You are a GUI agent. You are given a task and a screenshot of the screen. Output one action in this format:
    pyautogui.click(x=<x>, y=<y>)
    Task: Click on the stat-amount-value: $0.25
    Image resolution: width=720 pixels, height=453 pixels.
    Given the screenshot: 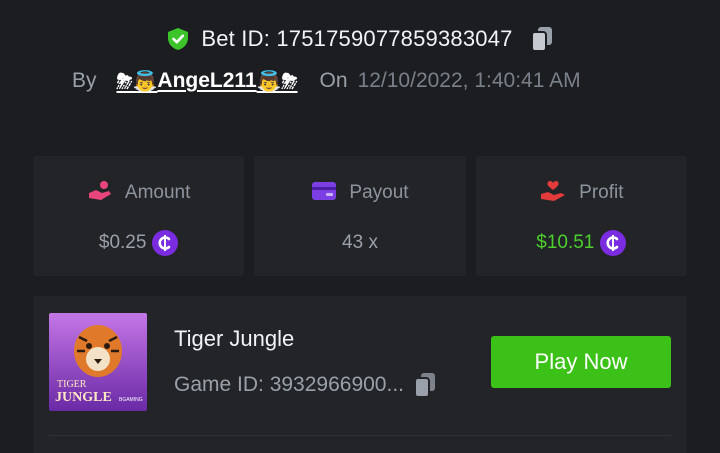 What is the action you would take?
    pyautogui.click(x=122, y=242)
    